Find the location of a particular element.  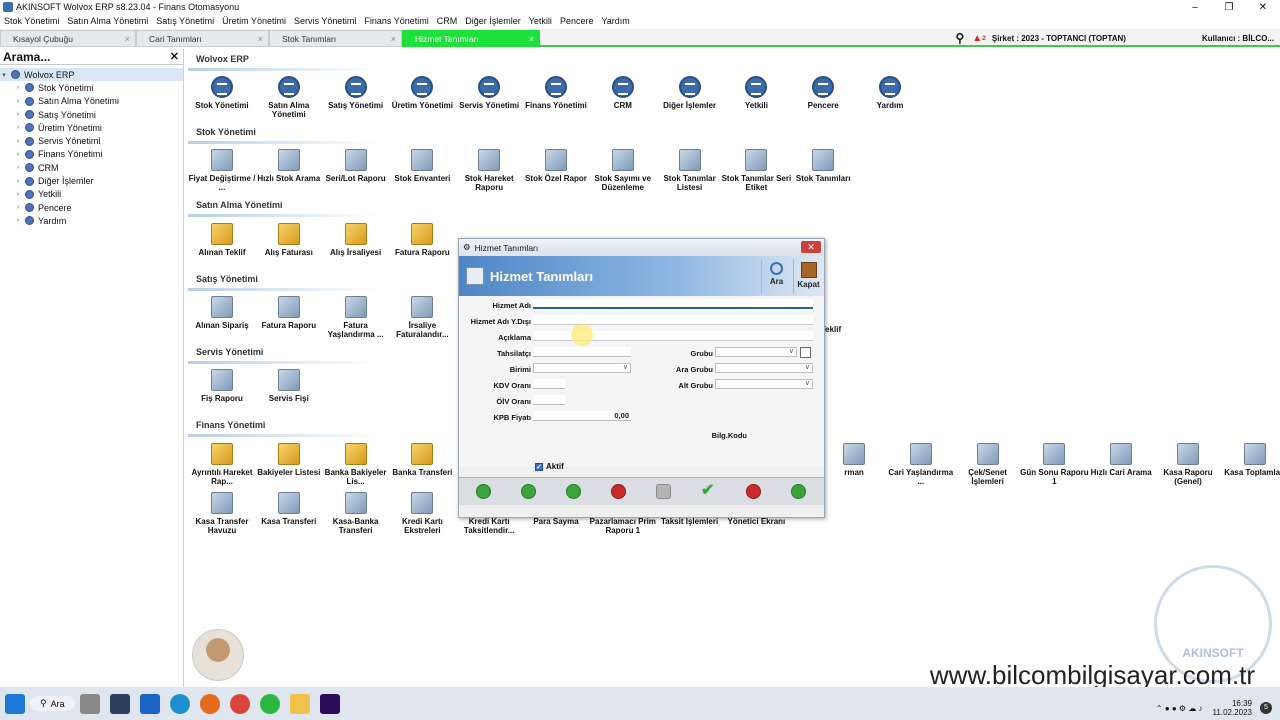

shortcut-item: Kasa Transfer Havuzu is located at coordinates (222, 513).